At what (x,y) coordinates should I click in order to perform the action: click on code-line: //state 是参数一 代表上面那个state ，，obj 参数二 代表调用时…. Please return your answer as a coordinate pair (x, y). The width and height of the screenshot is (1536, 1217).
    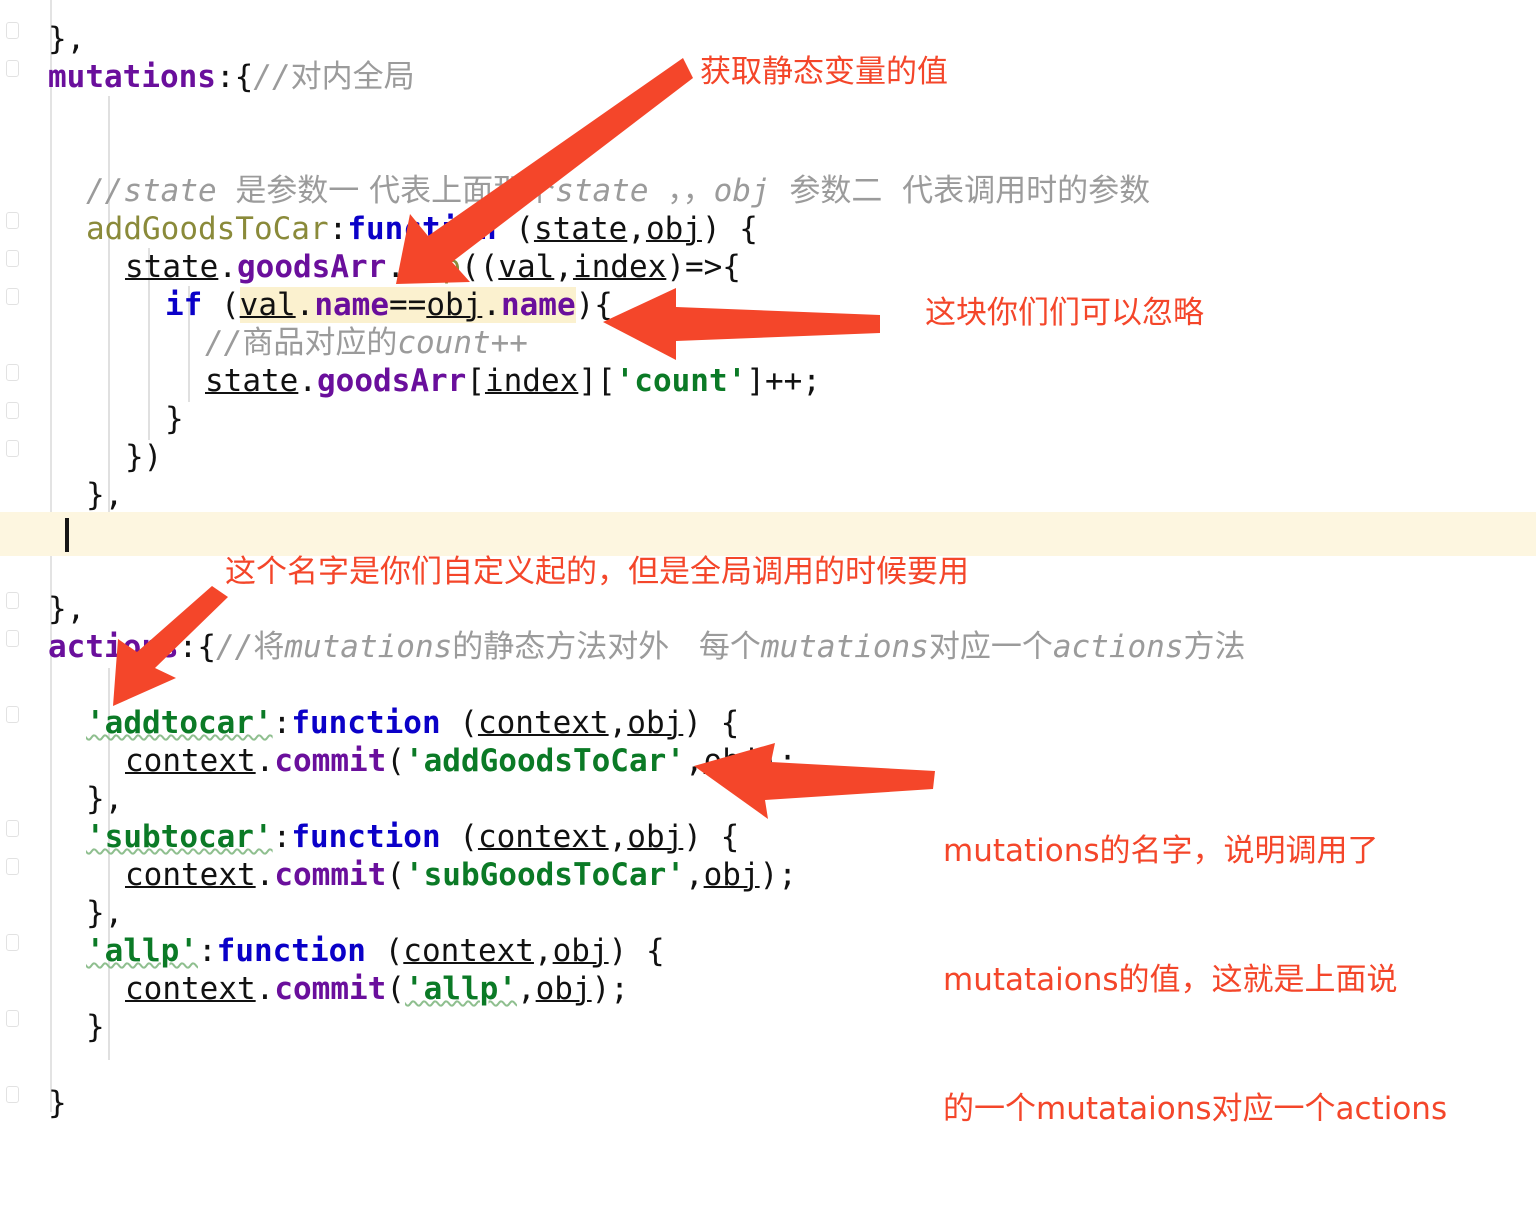
    Looking at the image, I should click on (618, 191).